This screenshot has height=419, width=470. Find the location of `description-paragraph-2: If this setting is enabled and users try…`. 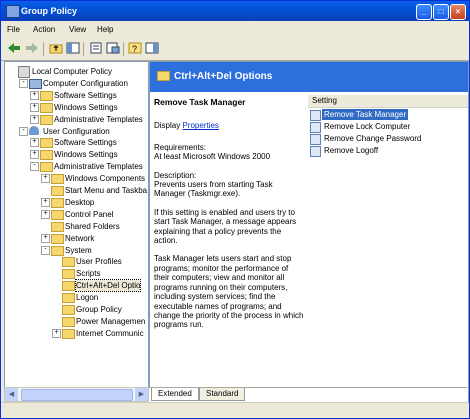

description-paragraph-2: If this setting is enabled and users try… is located at coordinates (225, 226).